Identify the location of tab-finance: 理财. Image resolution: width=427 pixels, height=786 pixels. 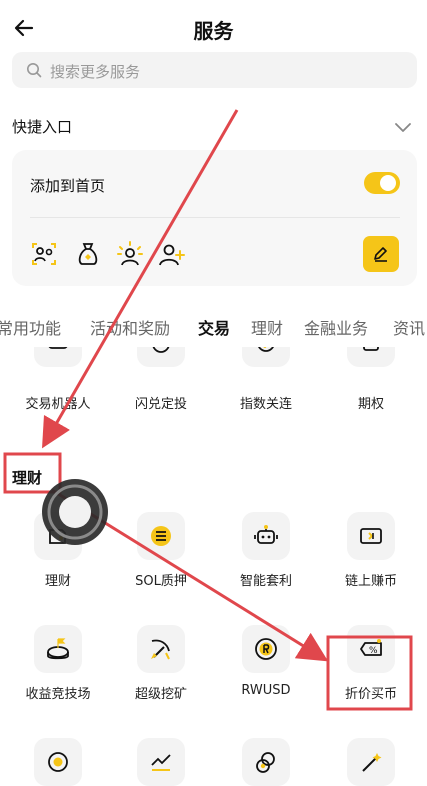
(267, 327).